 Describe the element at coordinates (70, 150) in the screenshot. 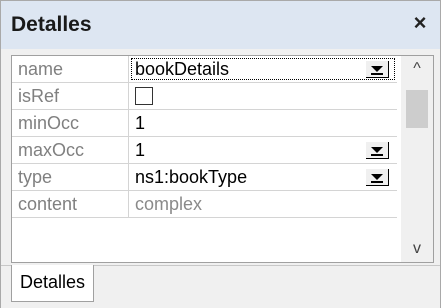

I see `property-label: maxOcc` at that location.